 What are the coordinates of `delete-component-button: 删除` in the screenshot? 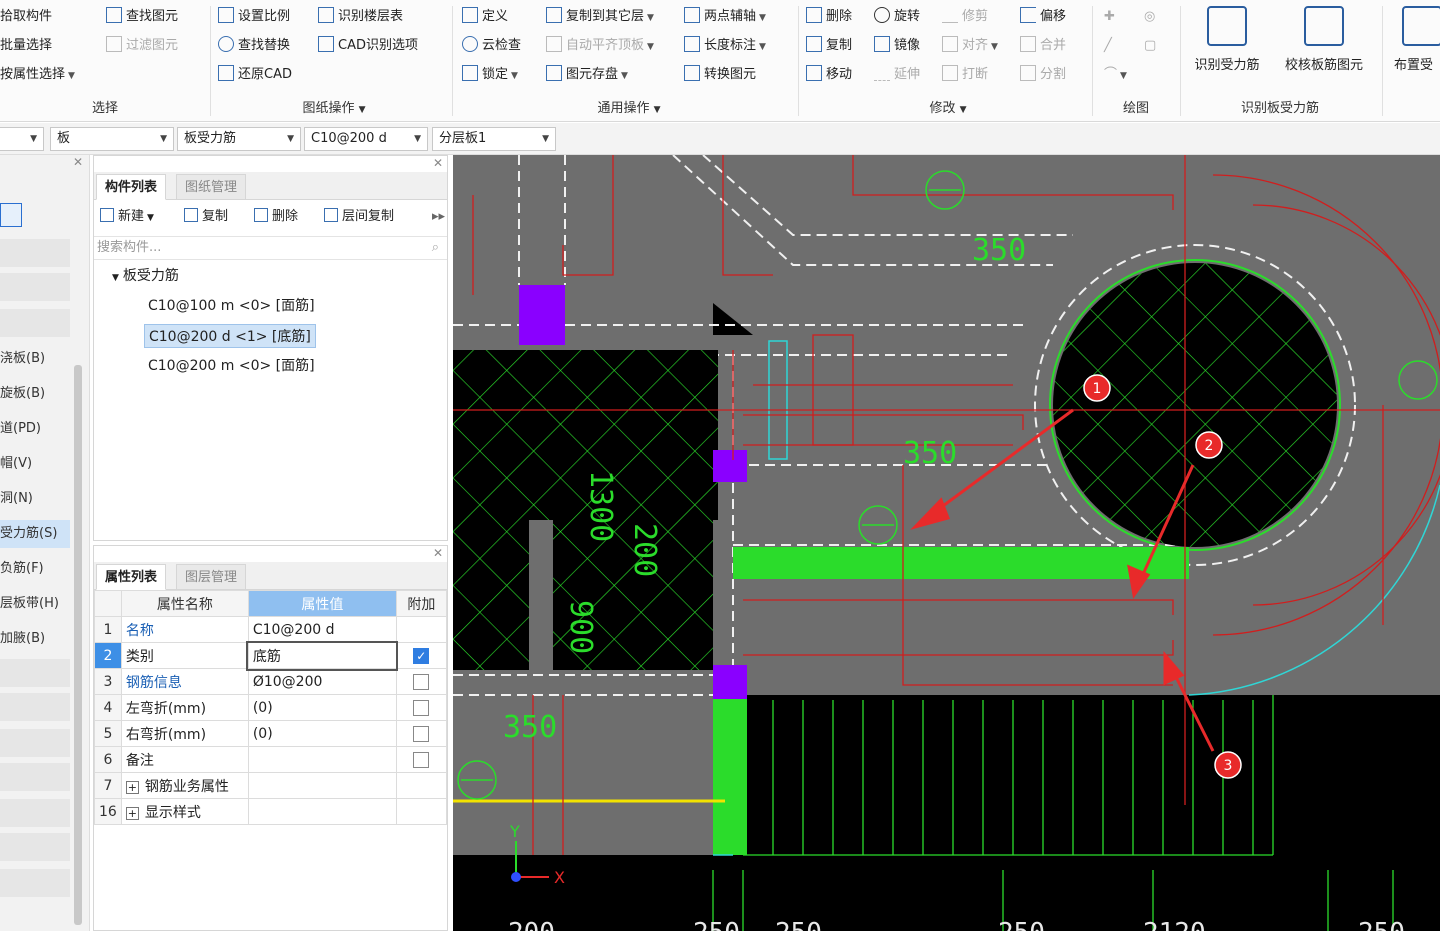 It's located at (276, 217).